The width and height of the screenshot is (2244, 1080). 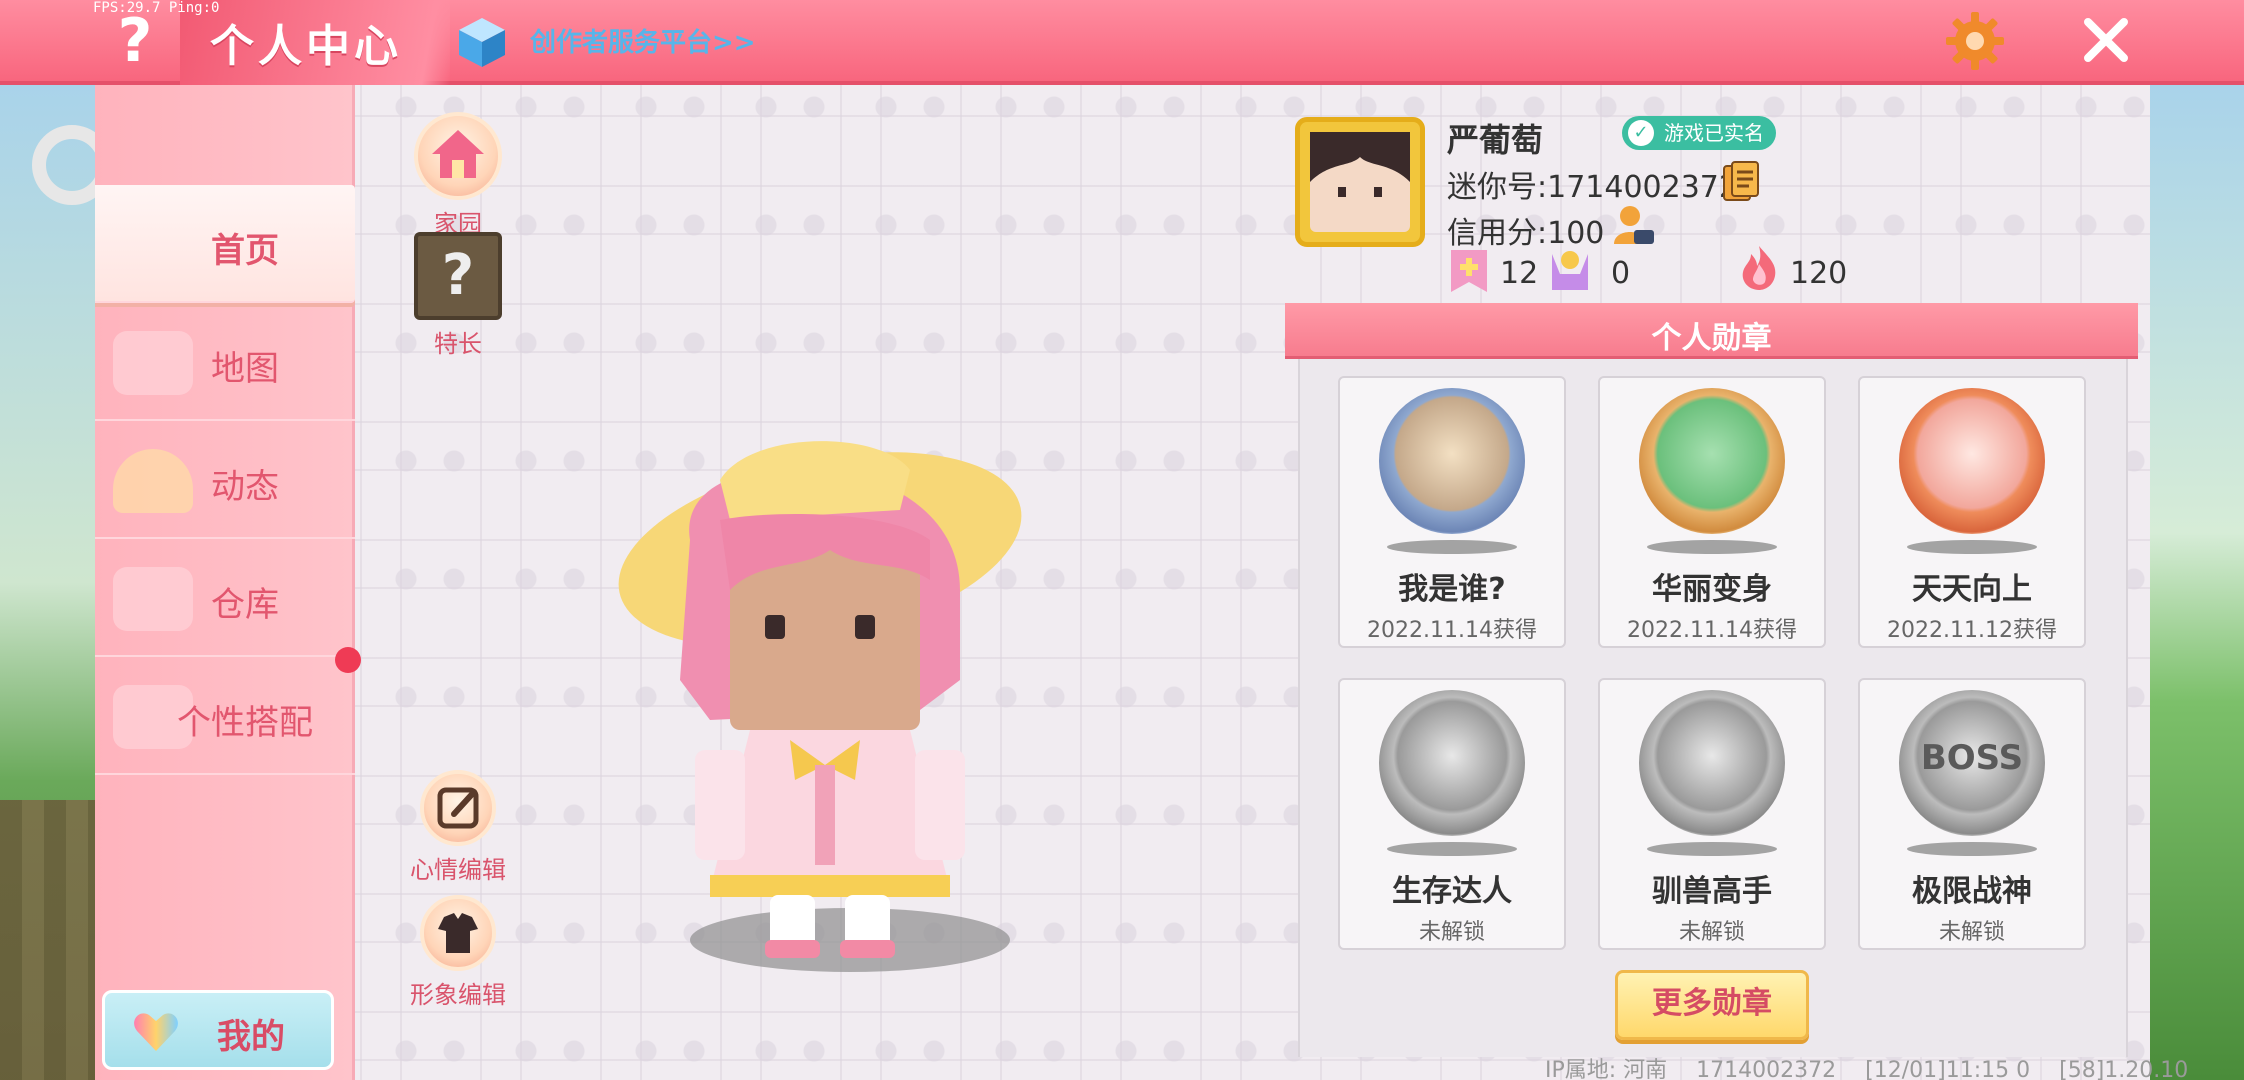 I want to click on medal-card: 华丽变身 2022.11.14获得, so click(x=1712, y=512).